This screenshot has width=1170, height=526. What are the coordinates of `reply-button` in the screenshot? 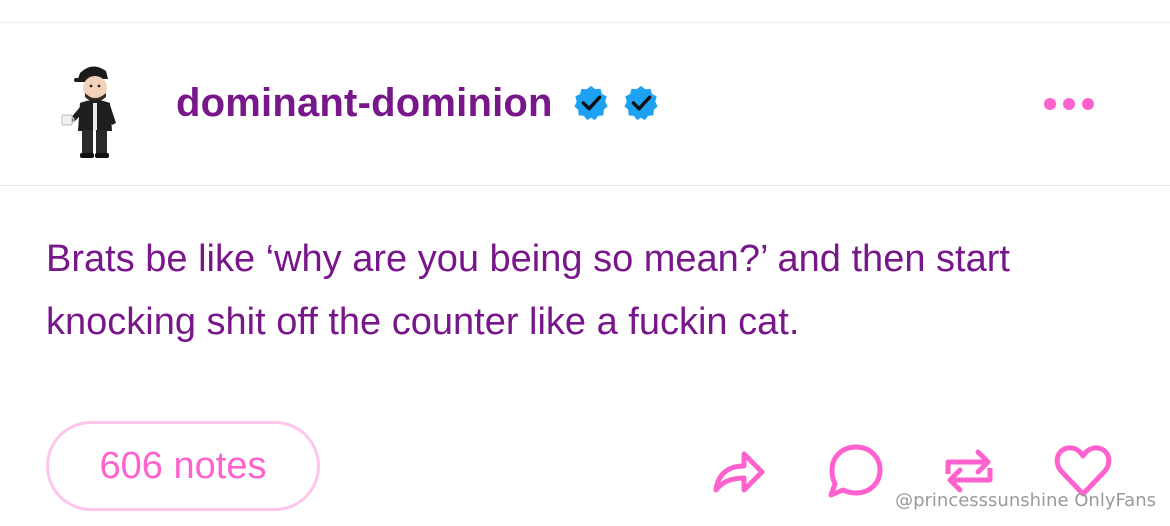 It's located at (855, 471).